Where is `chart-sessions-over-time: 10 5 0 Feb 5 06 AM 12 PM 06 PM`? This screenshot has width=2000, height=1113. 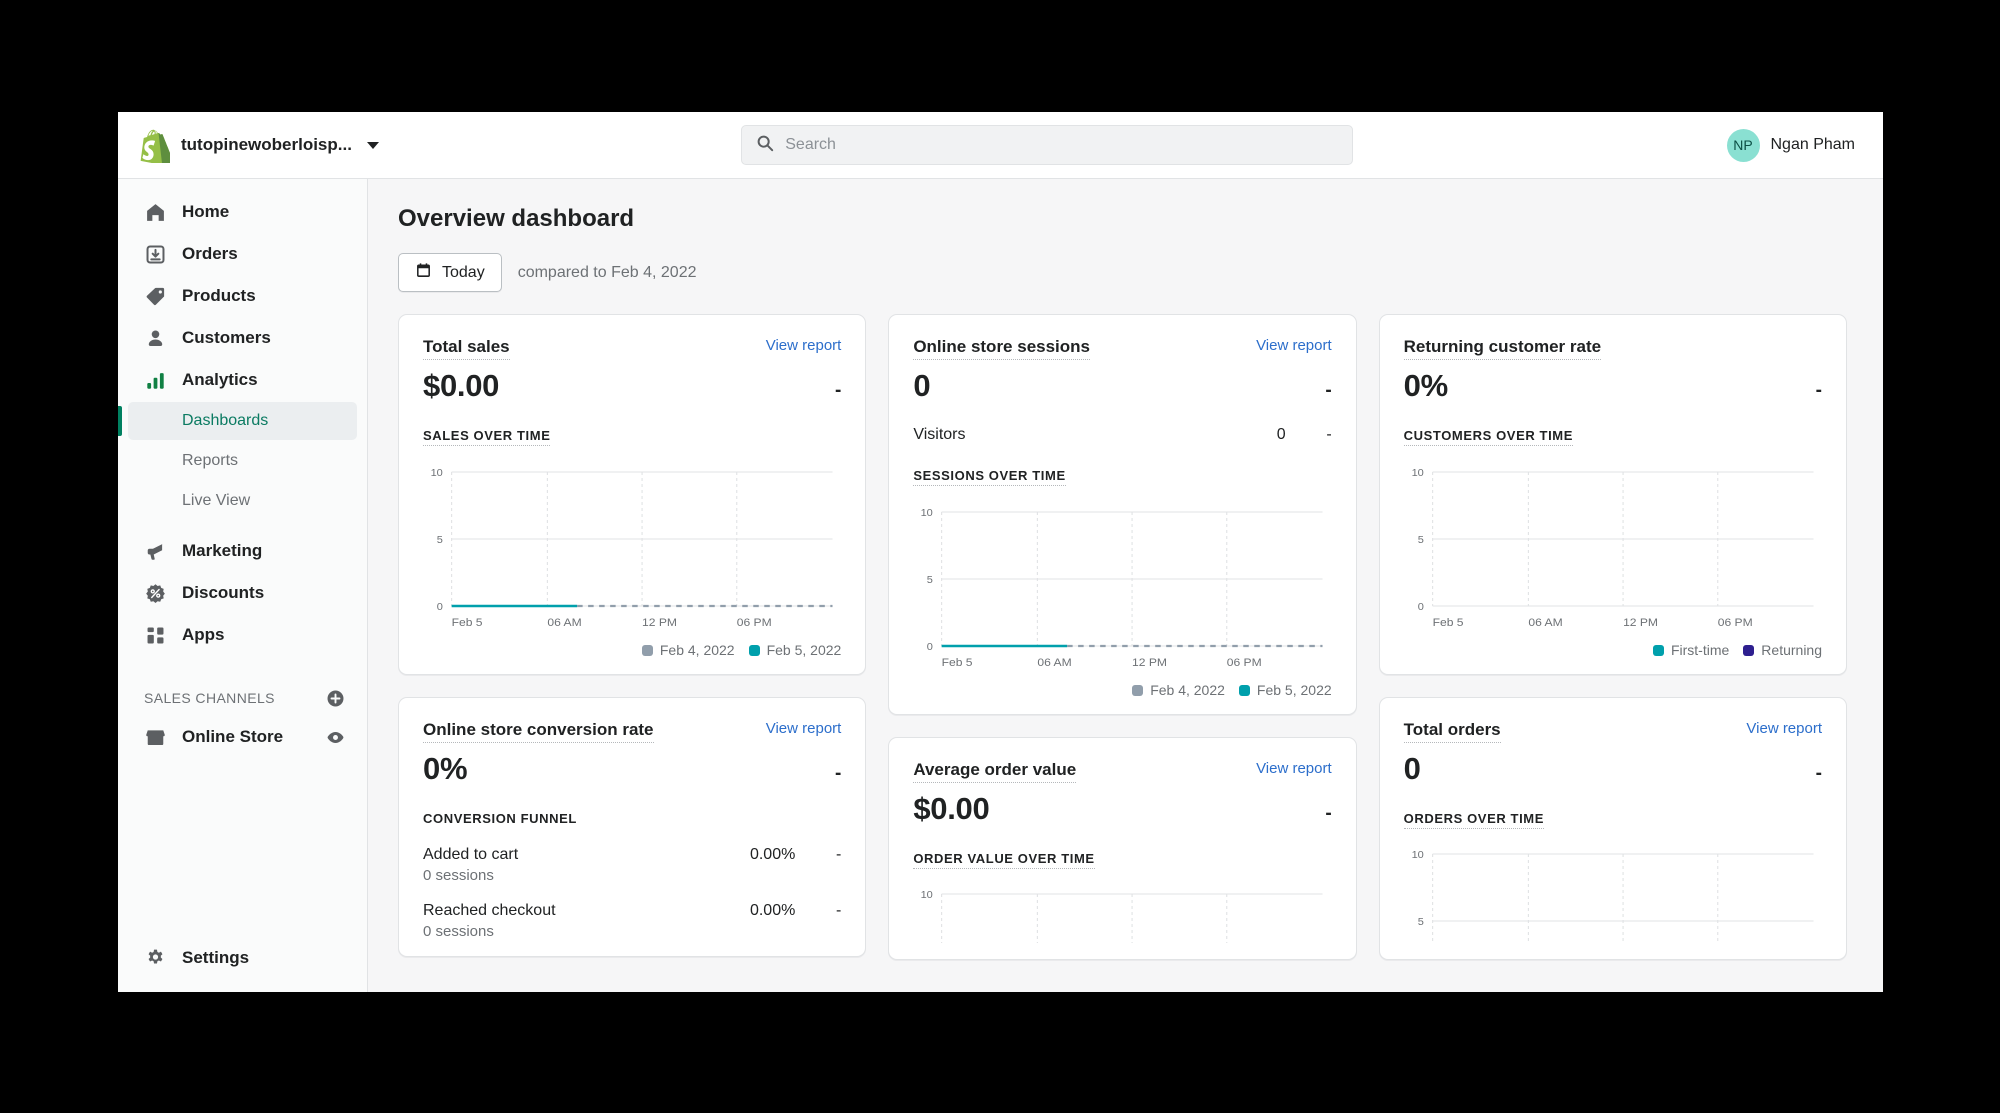
chart-sessions-over-time: 10 5 0 Feb 5 06 AM 12 PM 06 PM is located at coordinates (1122, 585).